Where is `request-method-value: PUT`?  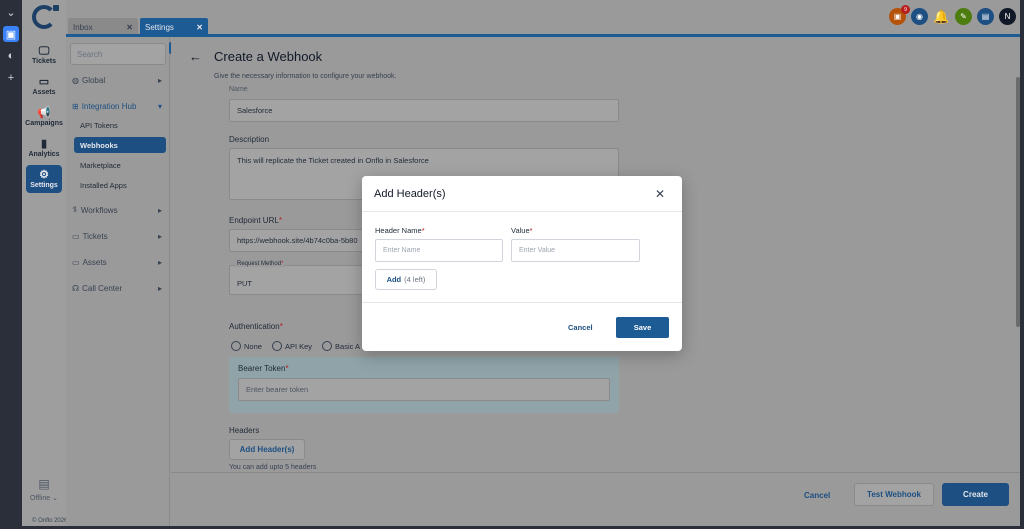 request-method-value: PUT is located at coordinates (244, 283).